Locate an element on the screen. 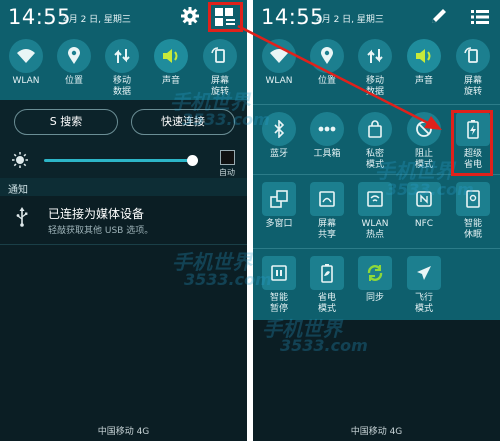 This screenshot has width=500, height=441. toggle-label-line2: 共享 is located at coordinates (326, 235).